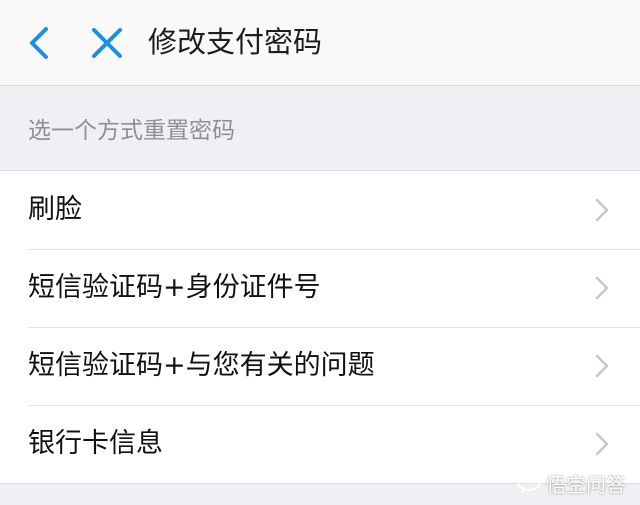 The width and height of the screenshot is (640, 505). Describe the element at coordinates (131, 131) in the screenshot. I see `section-header-label: 选一个方式重置密码` at that location.